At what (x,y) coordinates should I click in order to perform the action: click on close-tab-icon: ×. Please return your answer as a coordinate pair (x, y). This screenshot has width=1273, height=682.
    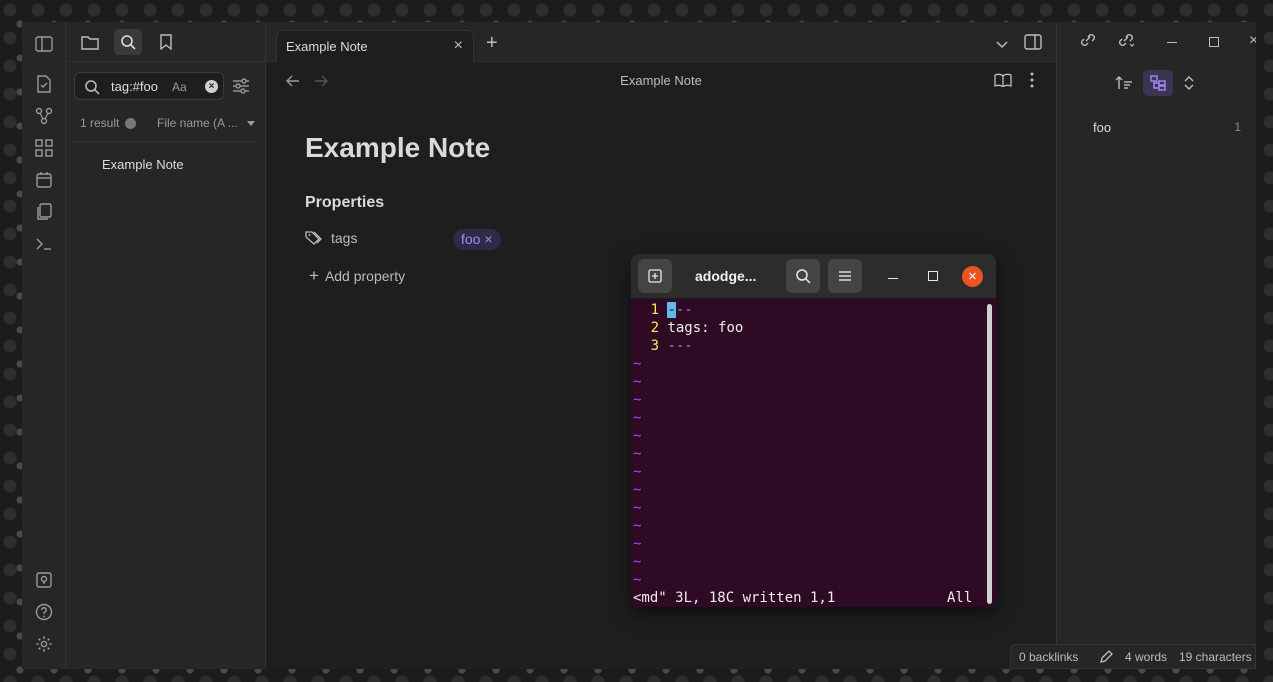
    Looking at the image, I should click on (458, 46).